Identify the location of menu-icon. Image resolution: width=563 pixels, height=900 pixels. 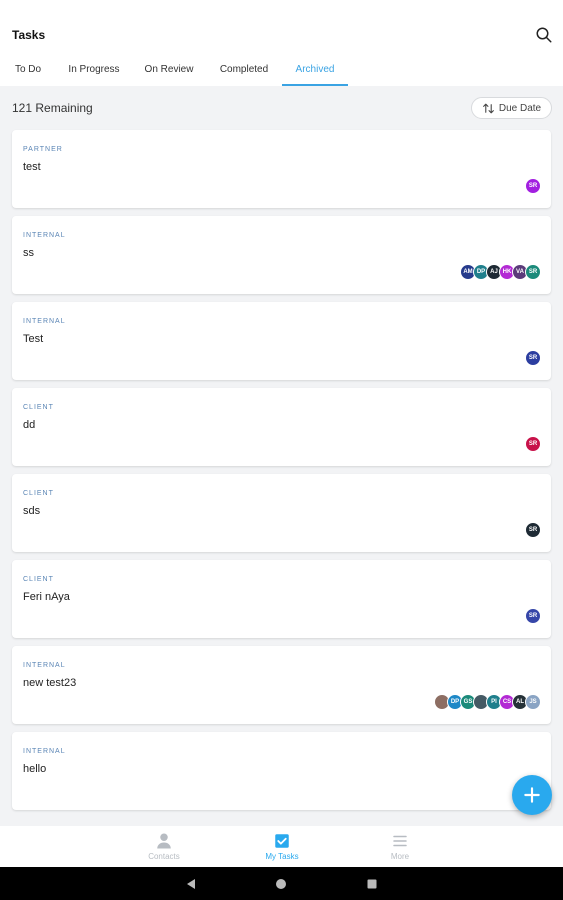
(400, 841).